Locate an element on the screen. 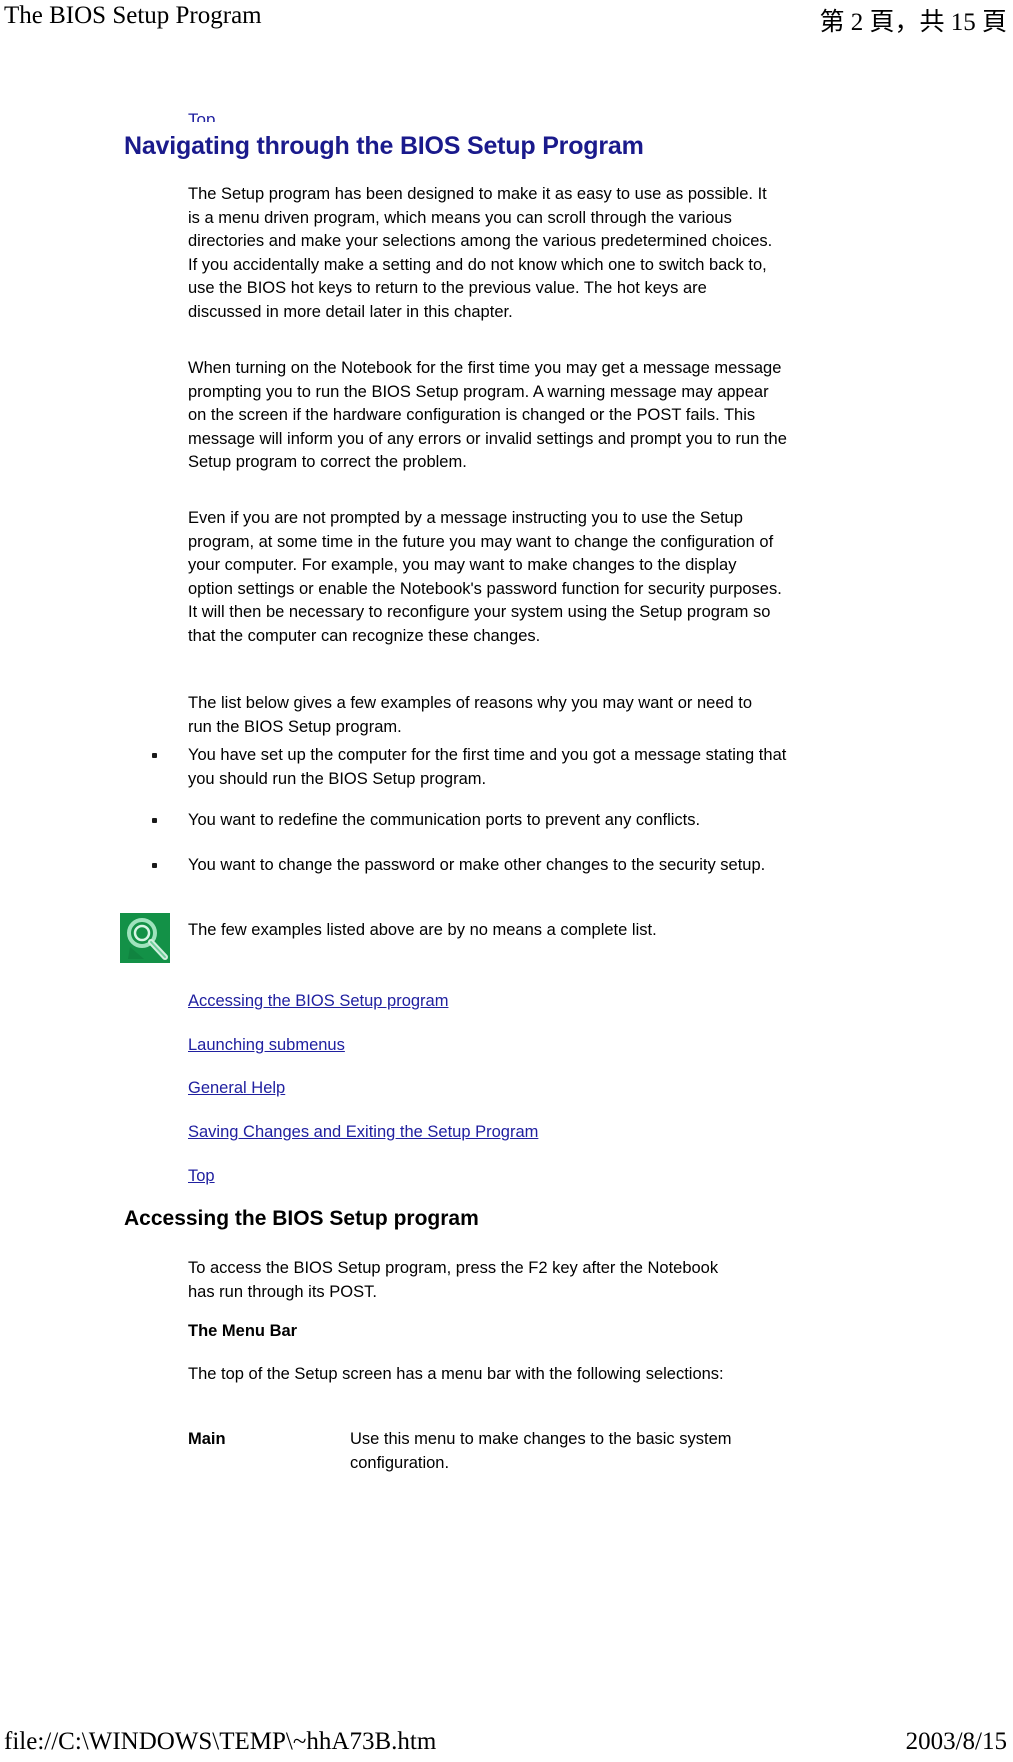 The image size is (1013, 1762). footer-date: 2003/8/15 is located at coordinates (956, 1741).